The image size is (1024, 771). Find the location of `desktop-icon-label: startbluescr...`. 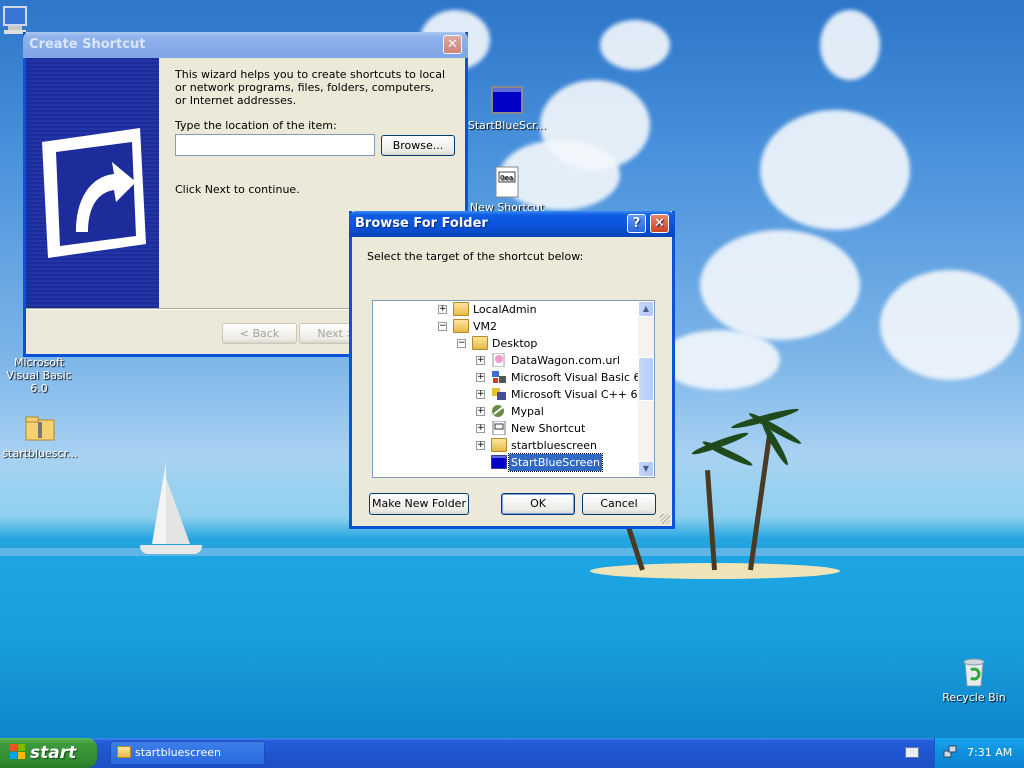

desktop-icon-label: startbluescr... is located at coordinates (40, 453).